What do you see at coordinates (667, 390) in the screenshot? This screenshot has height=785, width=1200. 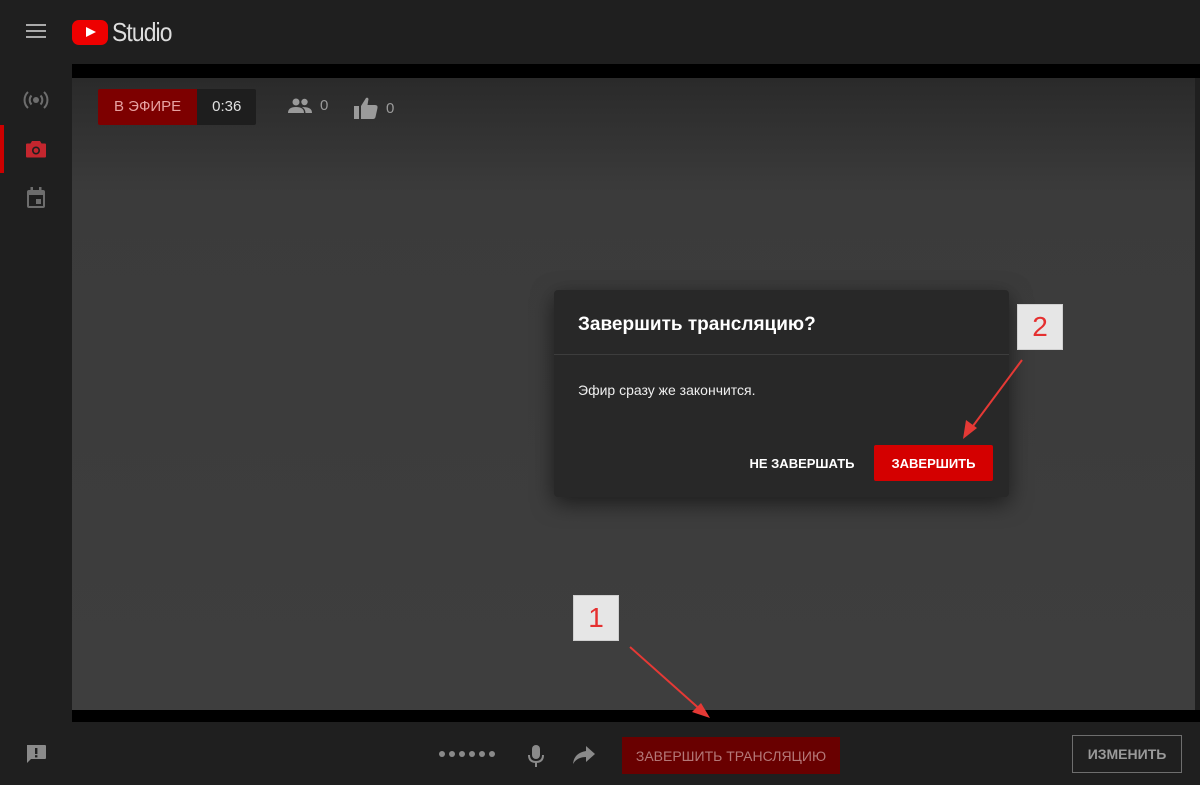 I see `dialog-message: Эфир сразу же закончится.` at bounding box center [667, 390].